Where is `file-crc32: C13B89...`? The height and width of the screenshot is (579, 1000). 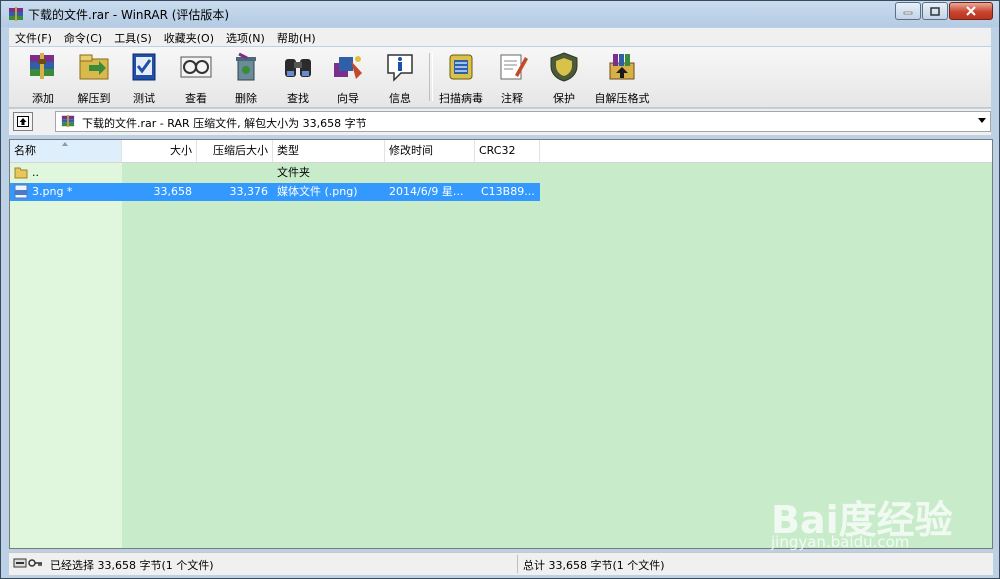
file-crc32: C13B89... is located at coordinates (508, 191).